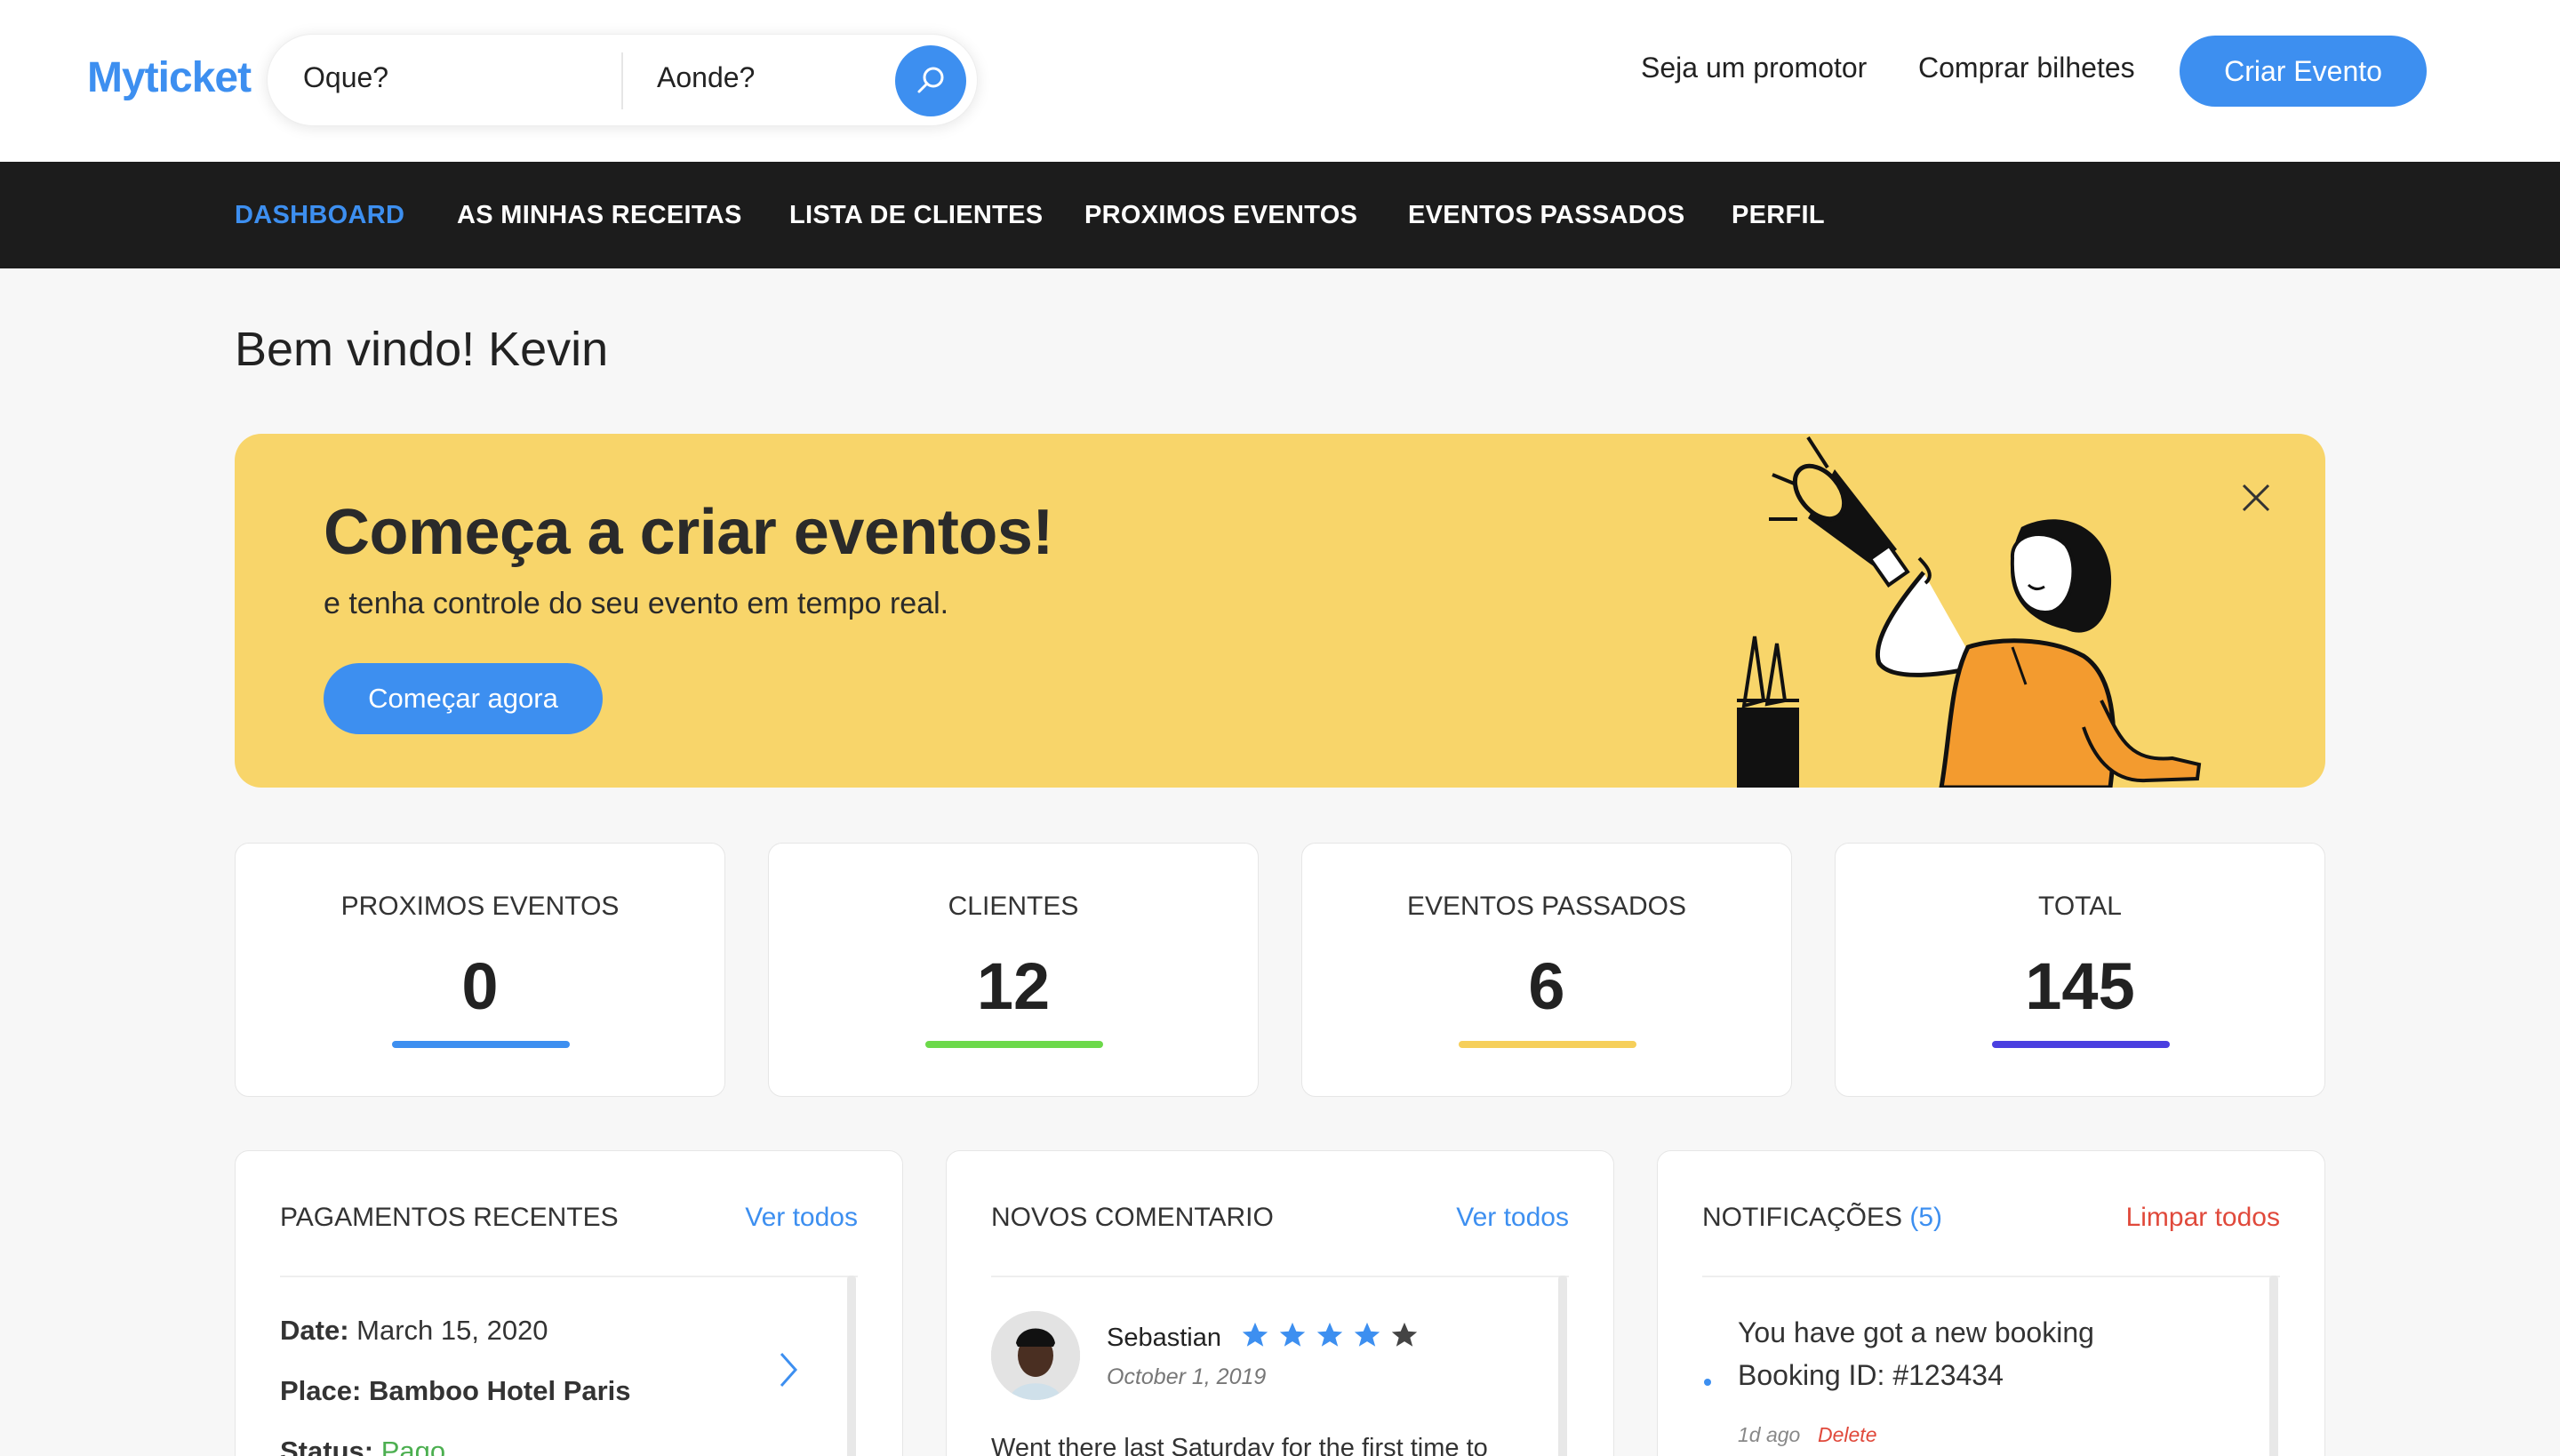 The height and width of the screenshot is (1456, 2560). What do you see at coordinates (480, 986) in the screenshot?
I see `stat-value: 0` at bounding box center [480, 986].